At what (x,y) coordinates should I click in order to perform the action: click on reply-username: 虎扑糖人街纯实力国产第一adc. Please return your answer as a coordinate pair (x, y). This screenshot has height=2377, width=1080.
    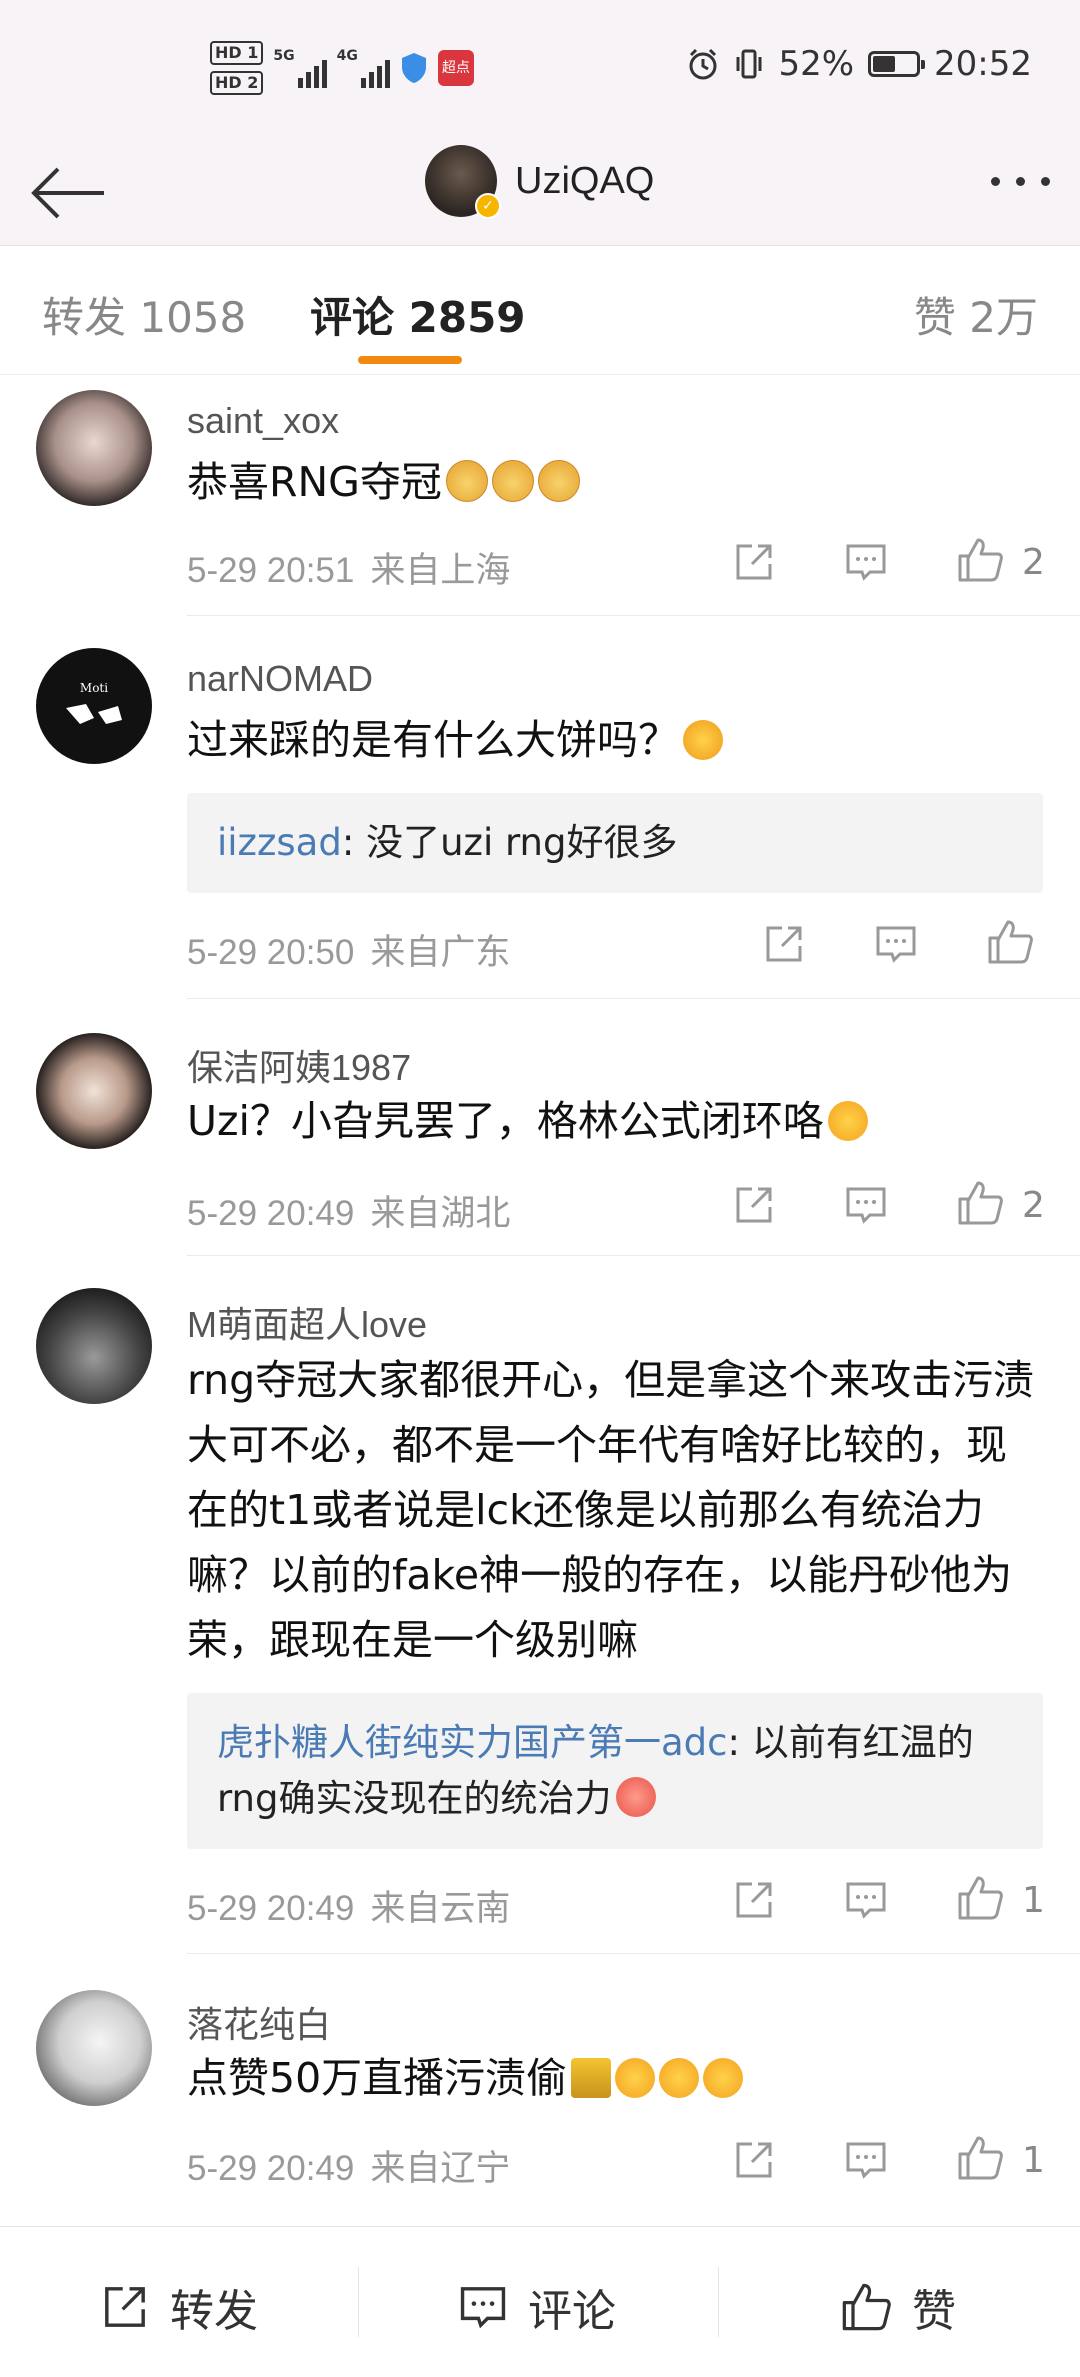
    Looking at the image, I should click on (472, 1742).